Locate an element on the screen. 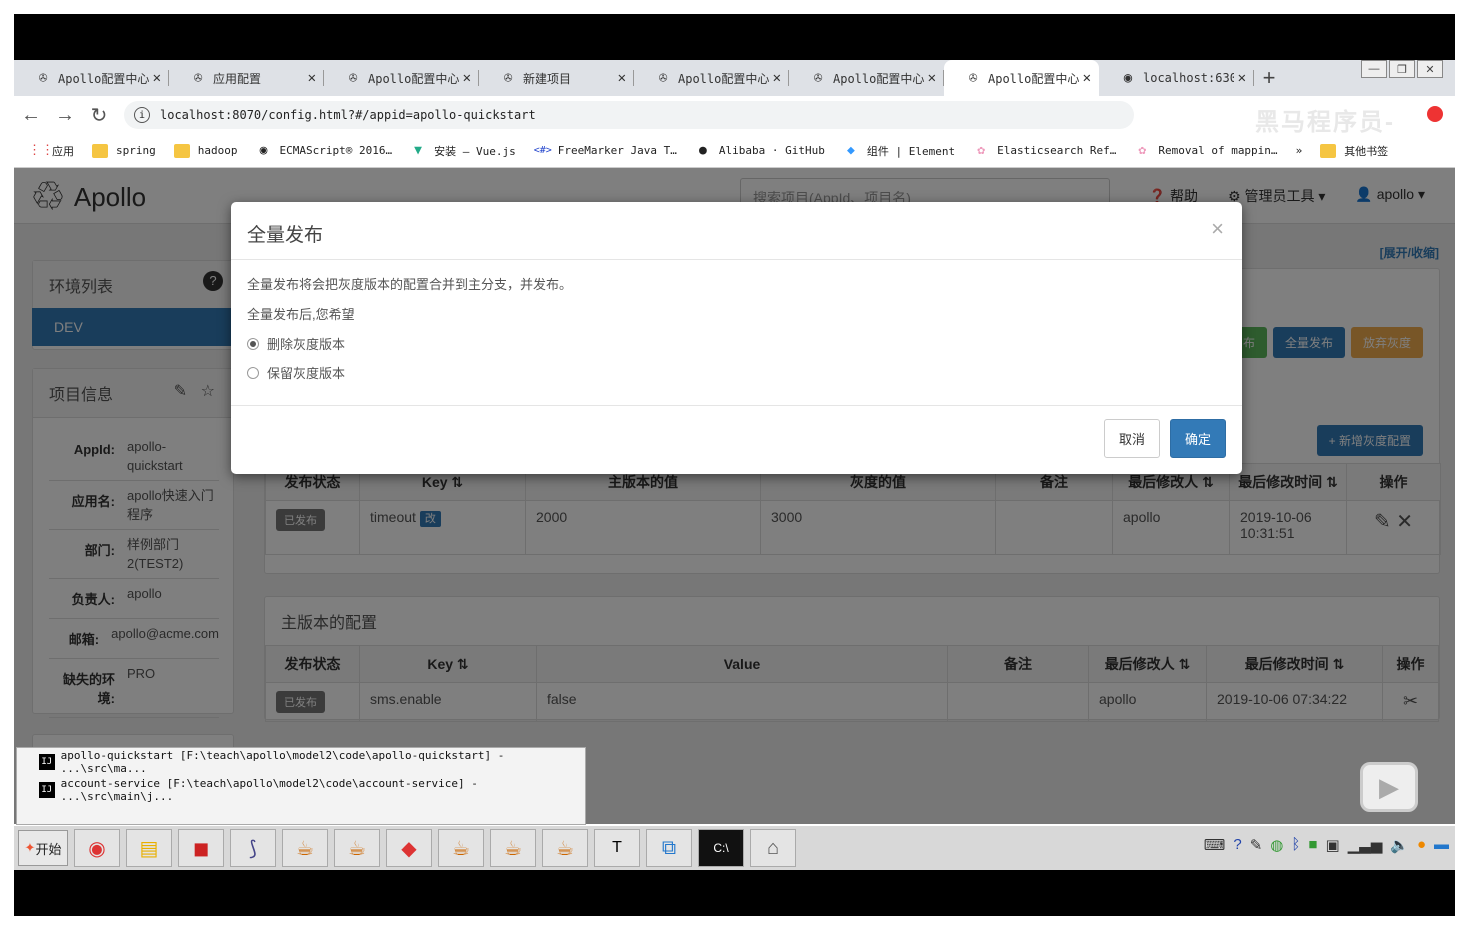 The height and width of the screenshot is (931, 1471). shark-taskbar-icon: ⟆ is located at coordinates (253, 848).